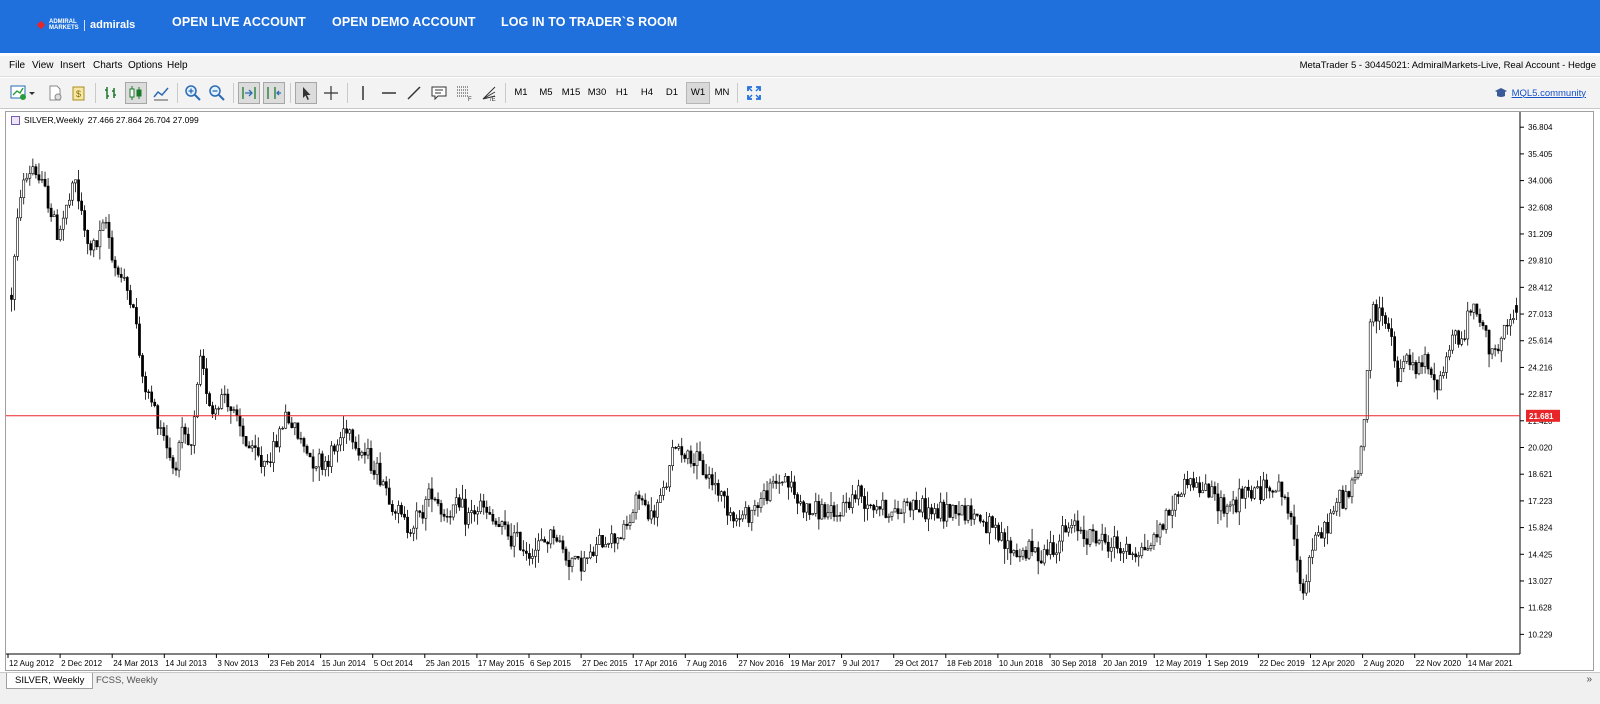 This screenshot has height=704, width=1600. Describe the element at coordinates (43, 65) in the screenshot. I see `menu-view: View` at that location.